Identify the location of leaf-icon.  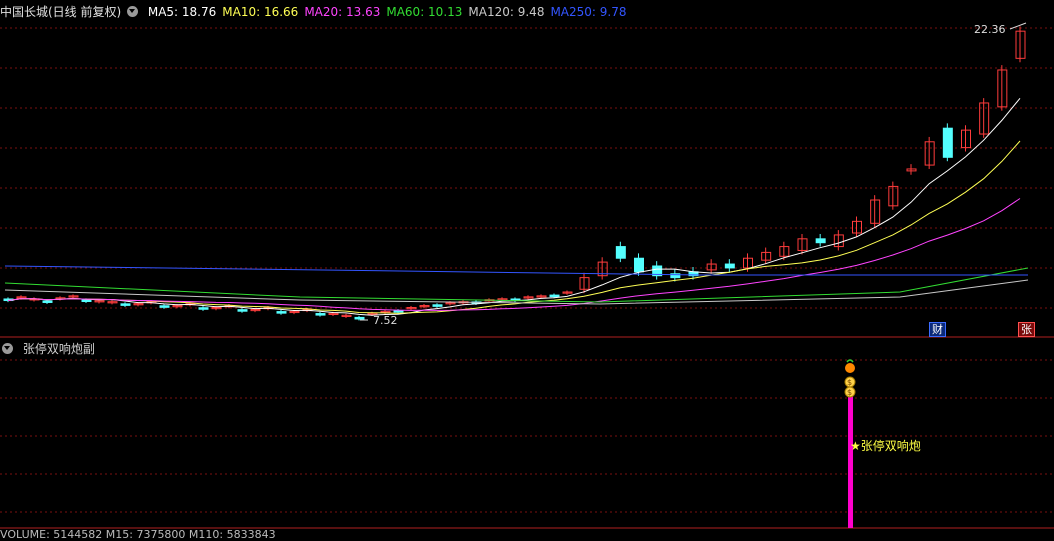
(850, 361).